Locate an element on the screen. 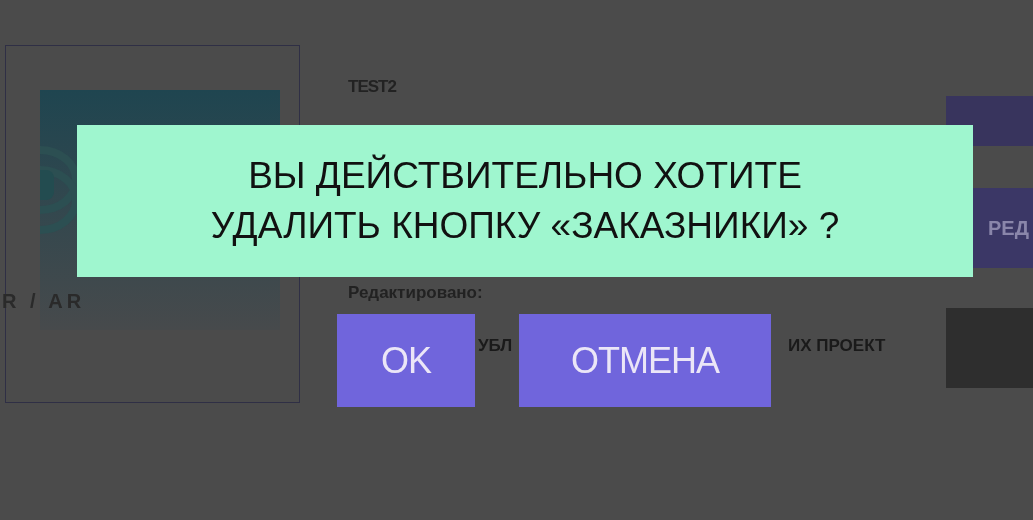 This screenshot has width=1033, height=520. ok-button: OK is located at coordinates (406, 360).